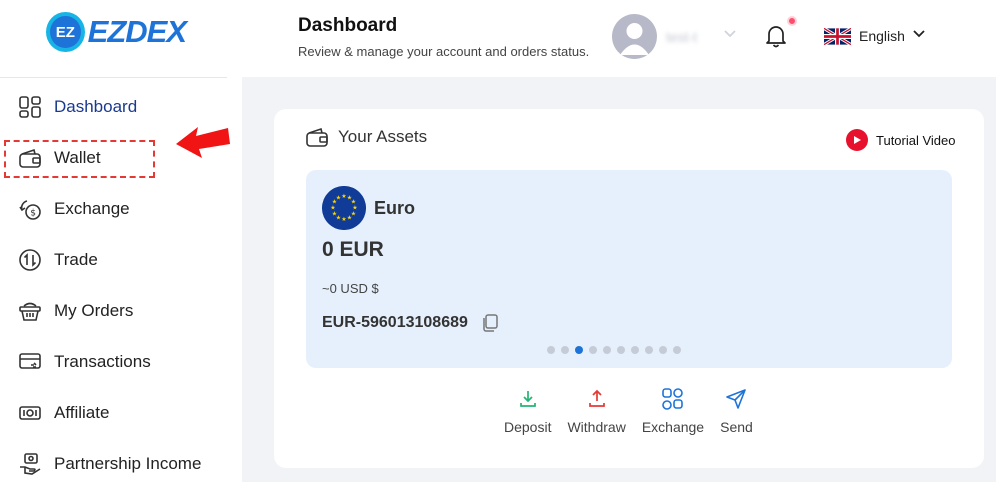 This screenshot has width=996, height=482. I want to click on notification-dot, so click(792, 21).